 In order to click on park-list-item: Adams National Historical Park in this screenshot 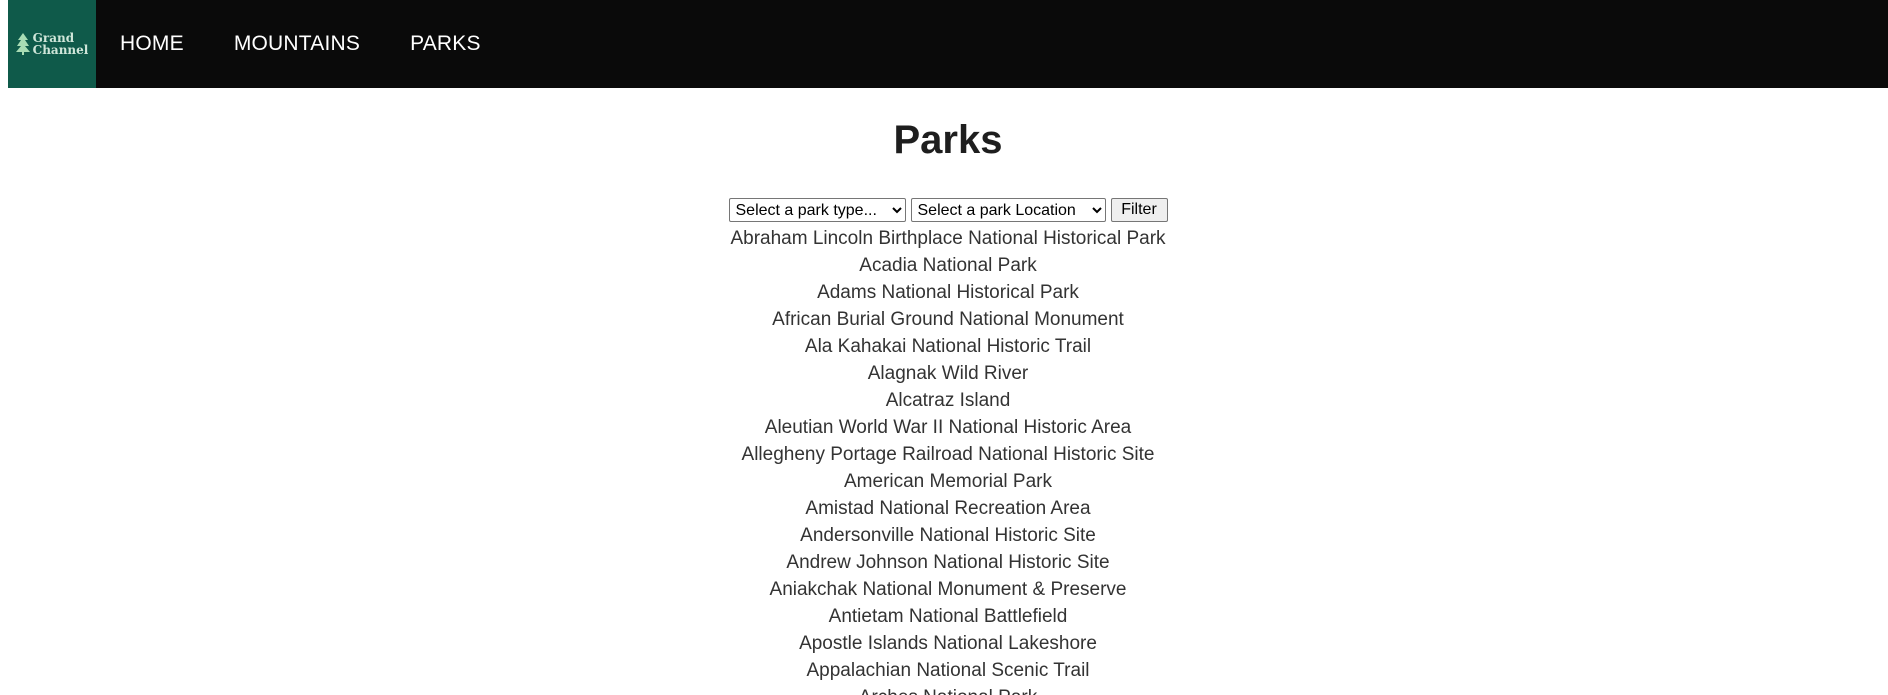, I will do `click(944, 292)`.